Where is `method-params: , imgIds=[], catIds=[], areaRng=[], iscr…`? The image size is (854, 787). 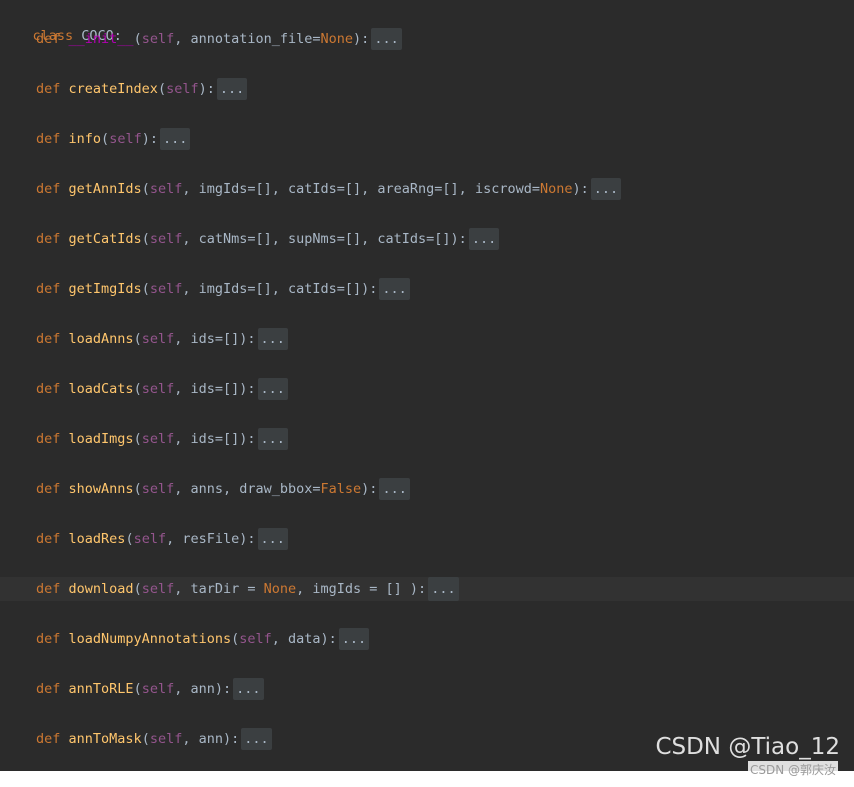
method-params: , imgIds=[], catIds=[], areaRng=[], iscr… is located at coordinates (361, 189).